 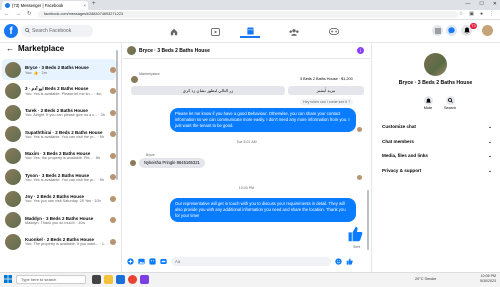 What do you see at coordinates (10, 48) in the screenshot?
I see `back-arrow-icon: ←` at bounding box center [10, 48].